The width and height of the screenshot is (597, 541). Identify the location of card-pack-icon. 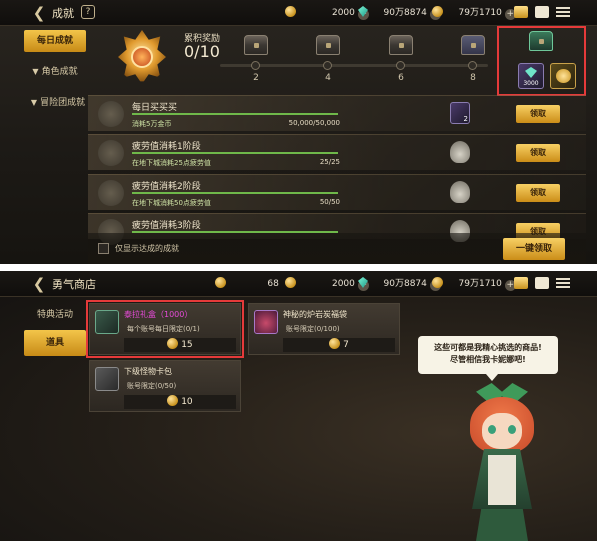
(107, 379).